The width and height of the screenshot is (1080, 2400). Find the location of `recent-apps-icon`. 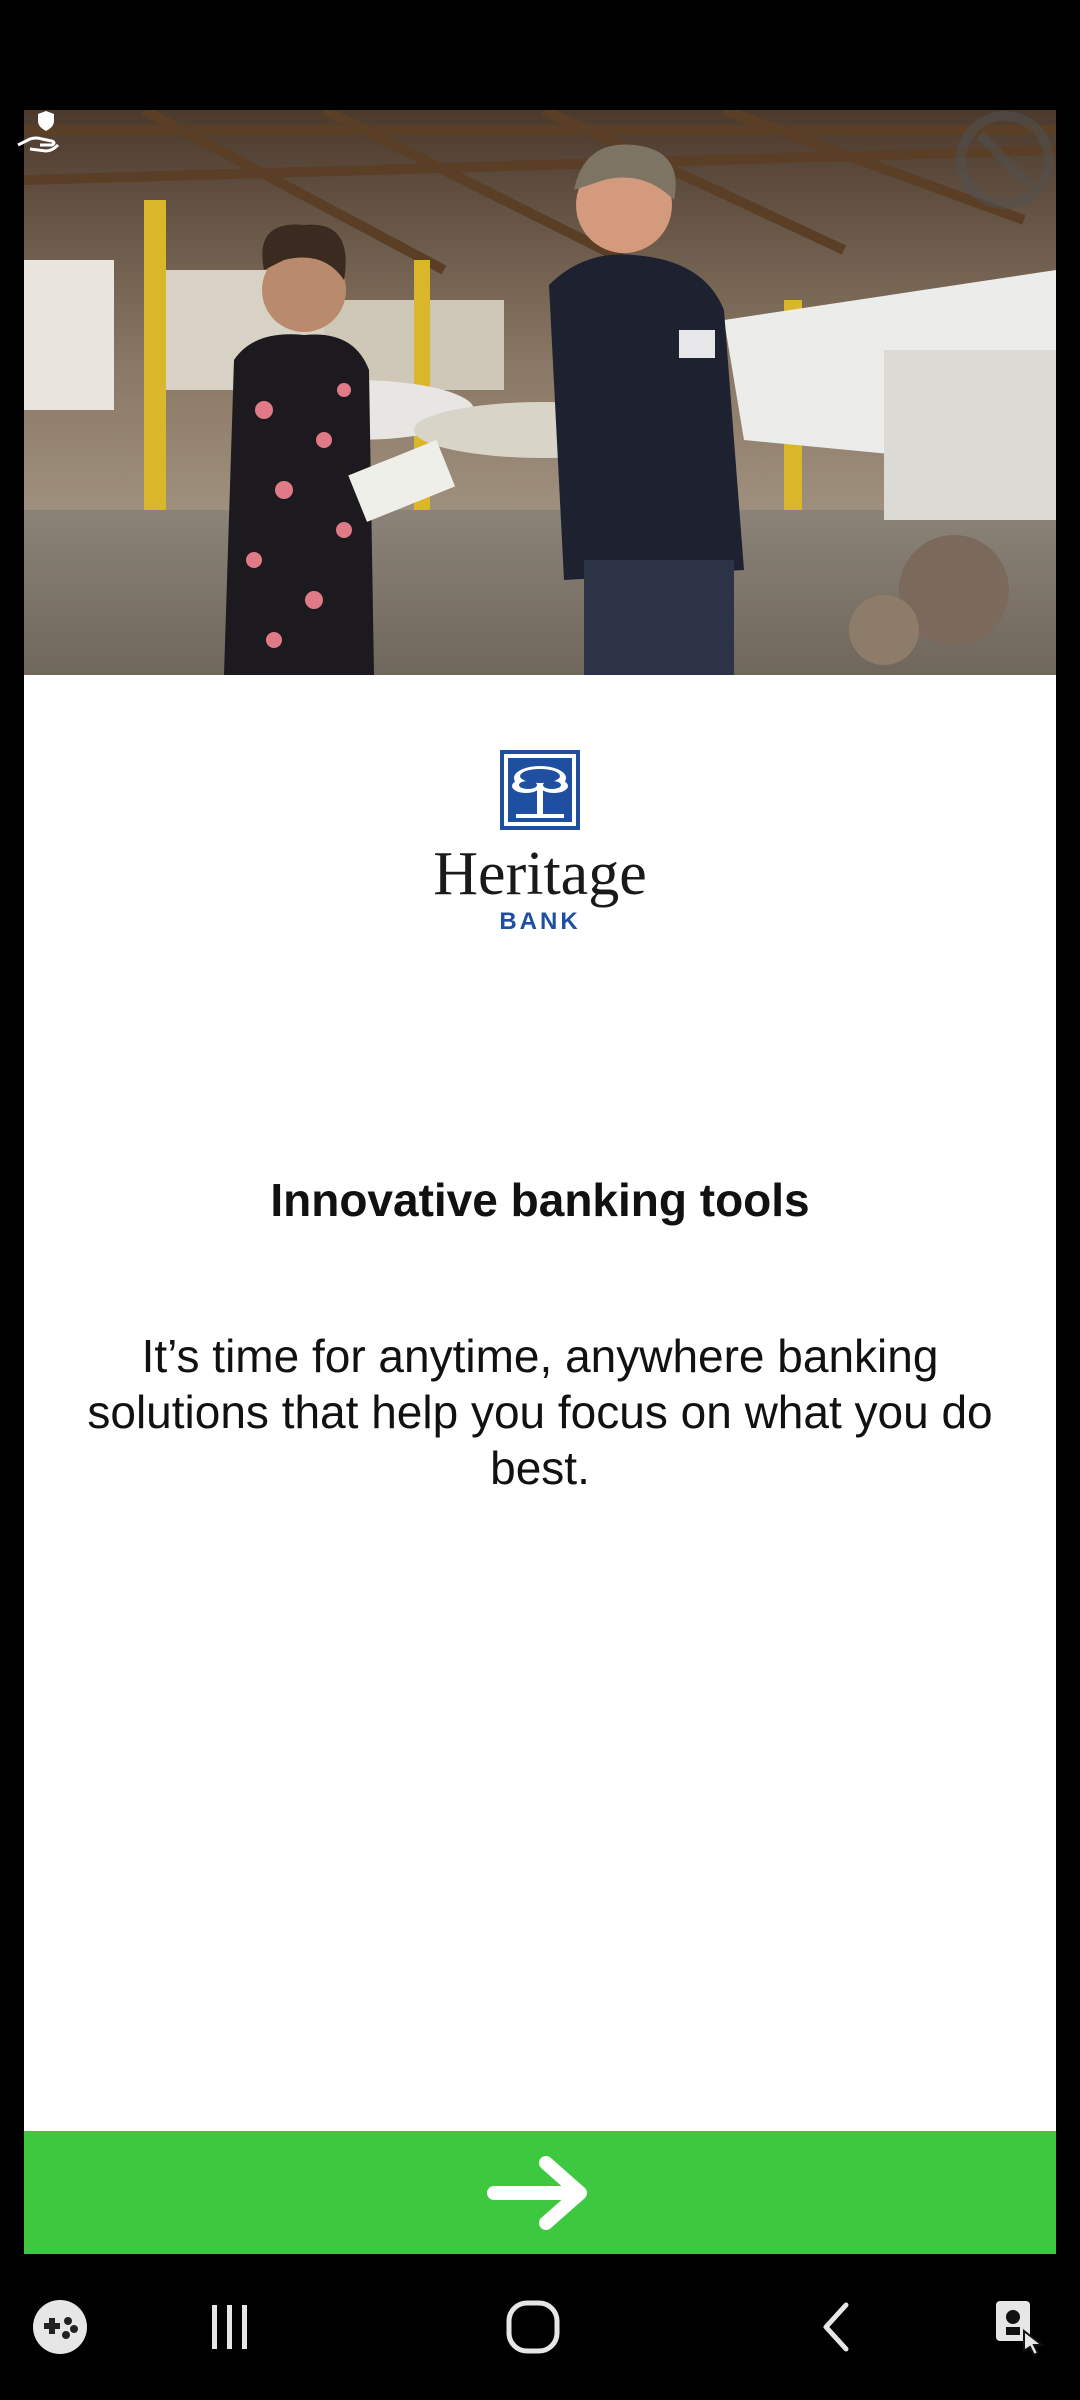

recent-apps-icon is located at coordinates (230, 2327).